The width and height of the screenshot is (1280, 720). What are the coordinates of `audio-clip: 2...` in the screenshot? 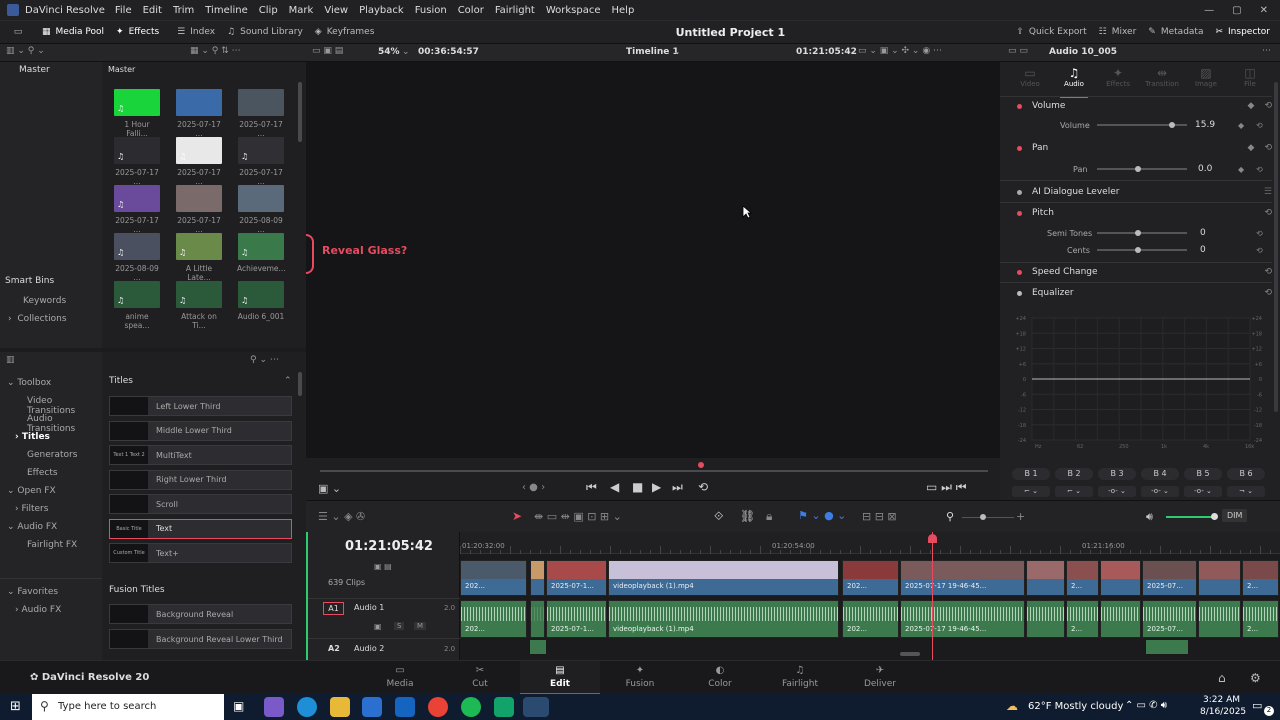 It's located at (1260, 619).